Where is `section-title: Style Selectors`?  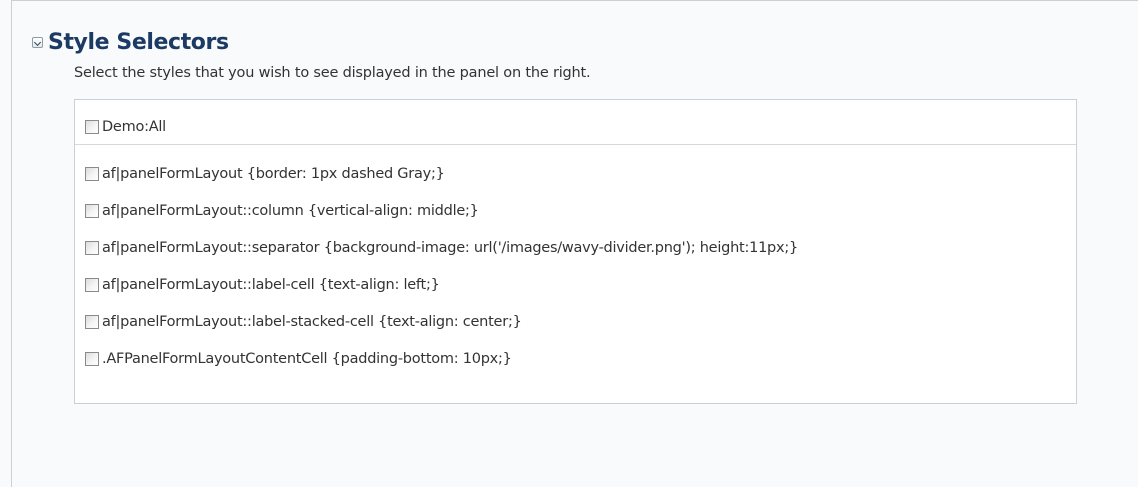
section-title: Style Selectors is located at coordinates (138, 42).